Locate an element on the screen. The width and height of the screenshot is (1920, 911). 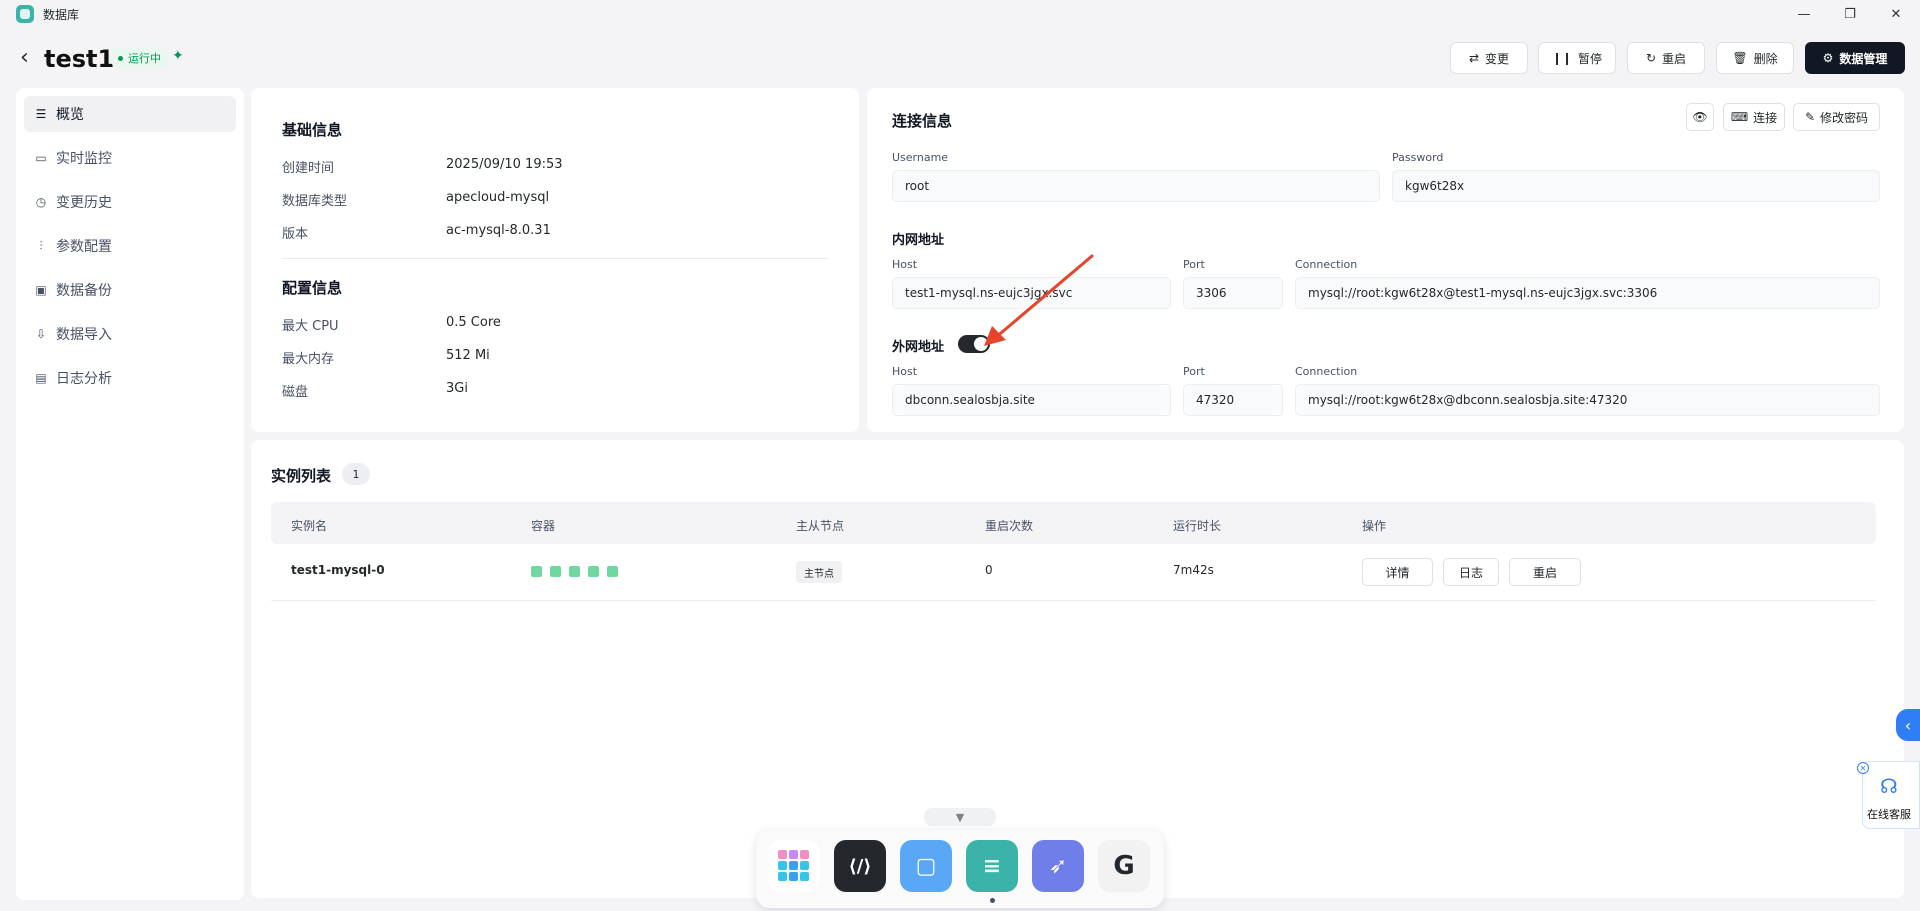
external-address-title: 外网地址 is located at coordinates (918, 347).